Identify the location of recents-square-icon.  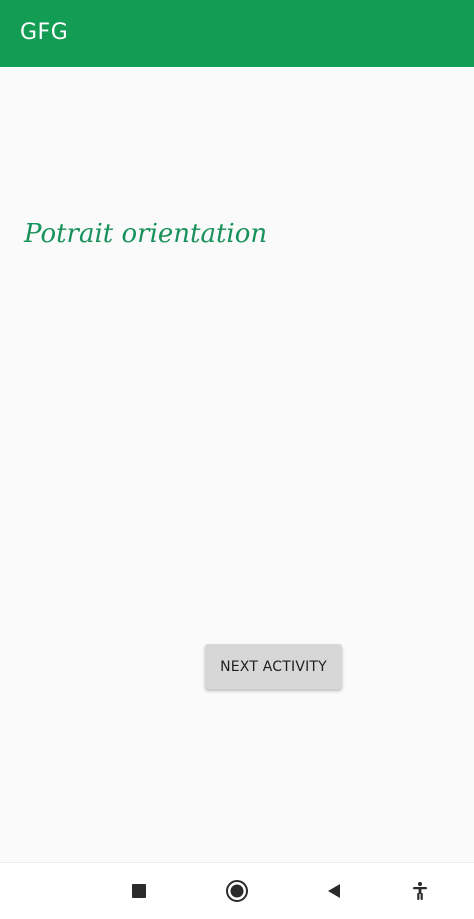
(139, 891).